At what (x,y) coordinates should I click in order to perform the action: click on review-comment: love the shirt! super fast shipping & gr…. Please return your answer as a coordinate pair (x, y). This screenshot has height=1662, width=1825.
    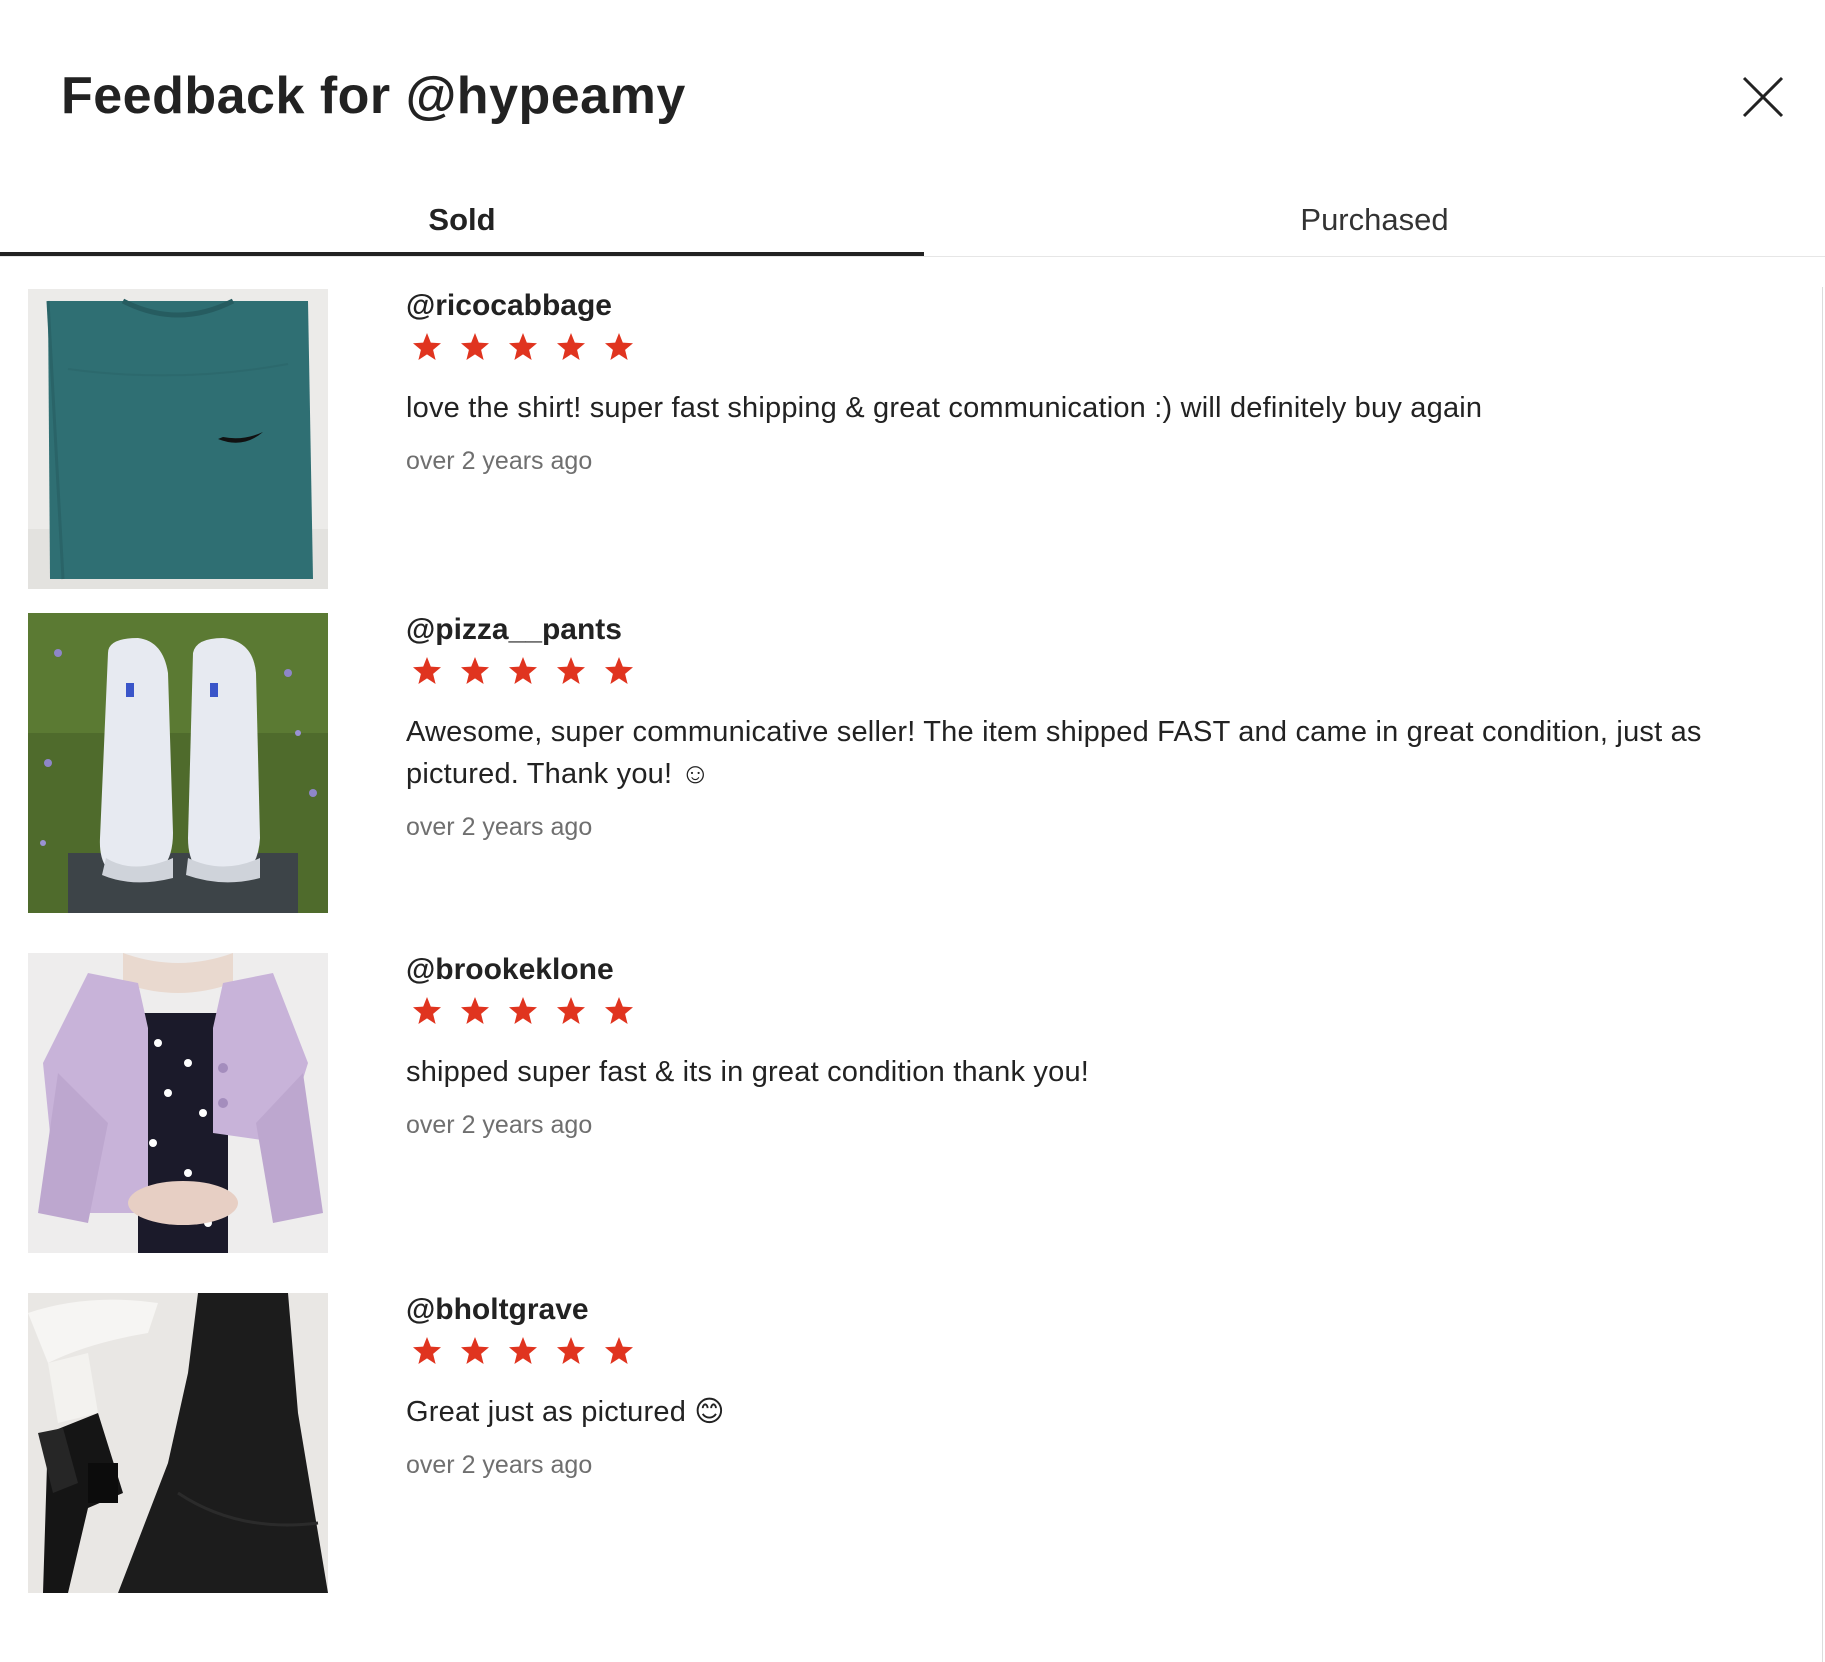
    Looking at the image, I should click on (944, 408).